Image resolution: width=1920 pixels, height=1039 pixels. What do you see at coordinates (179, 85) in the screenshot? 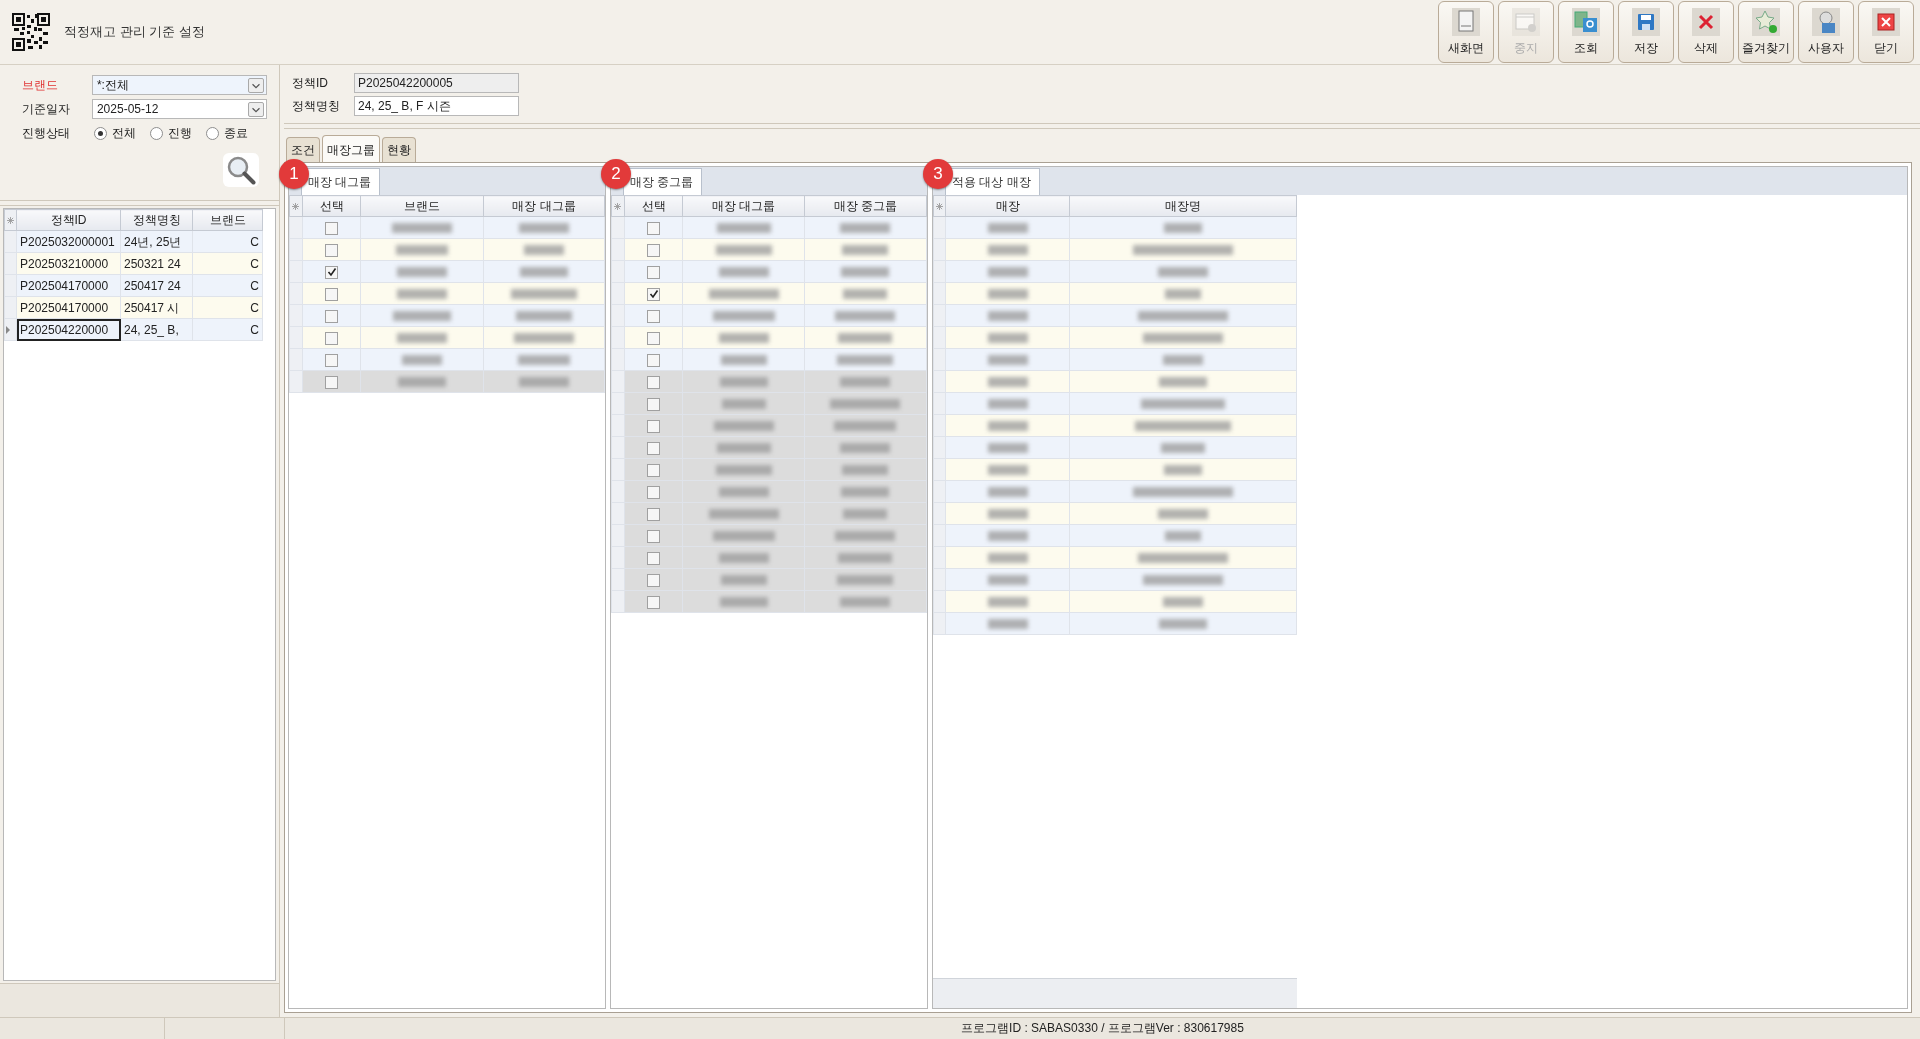
I see `dropdown-field: *:전체` at bounding box center [179, 85].